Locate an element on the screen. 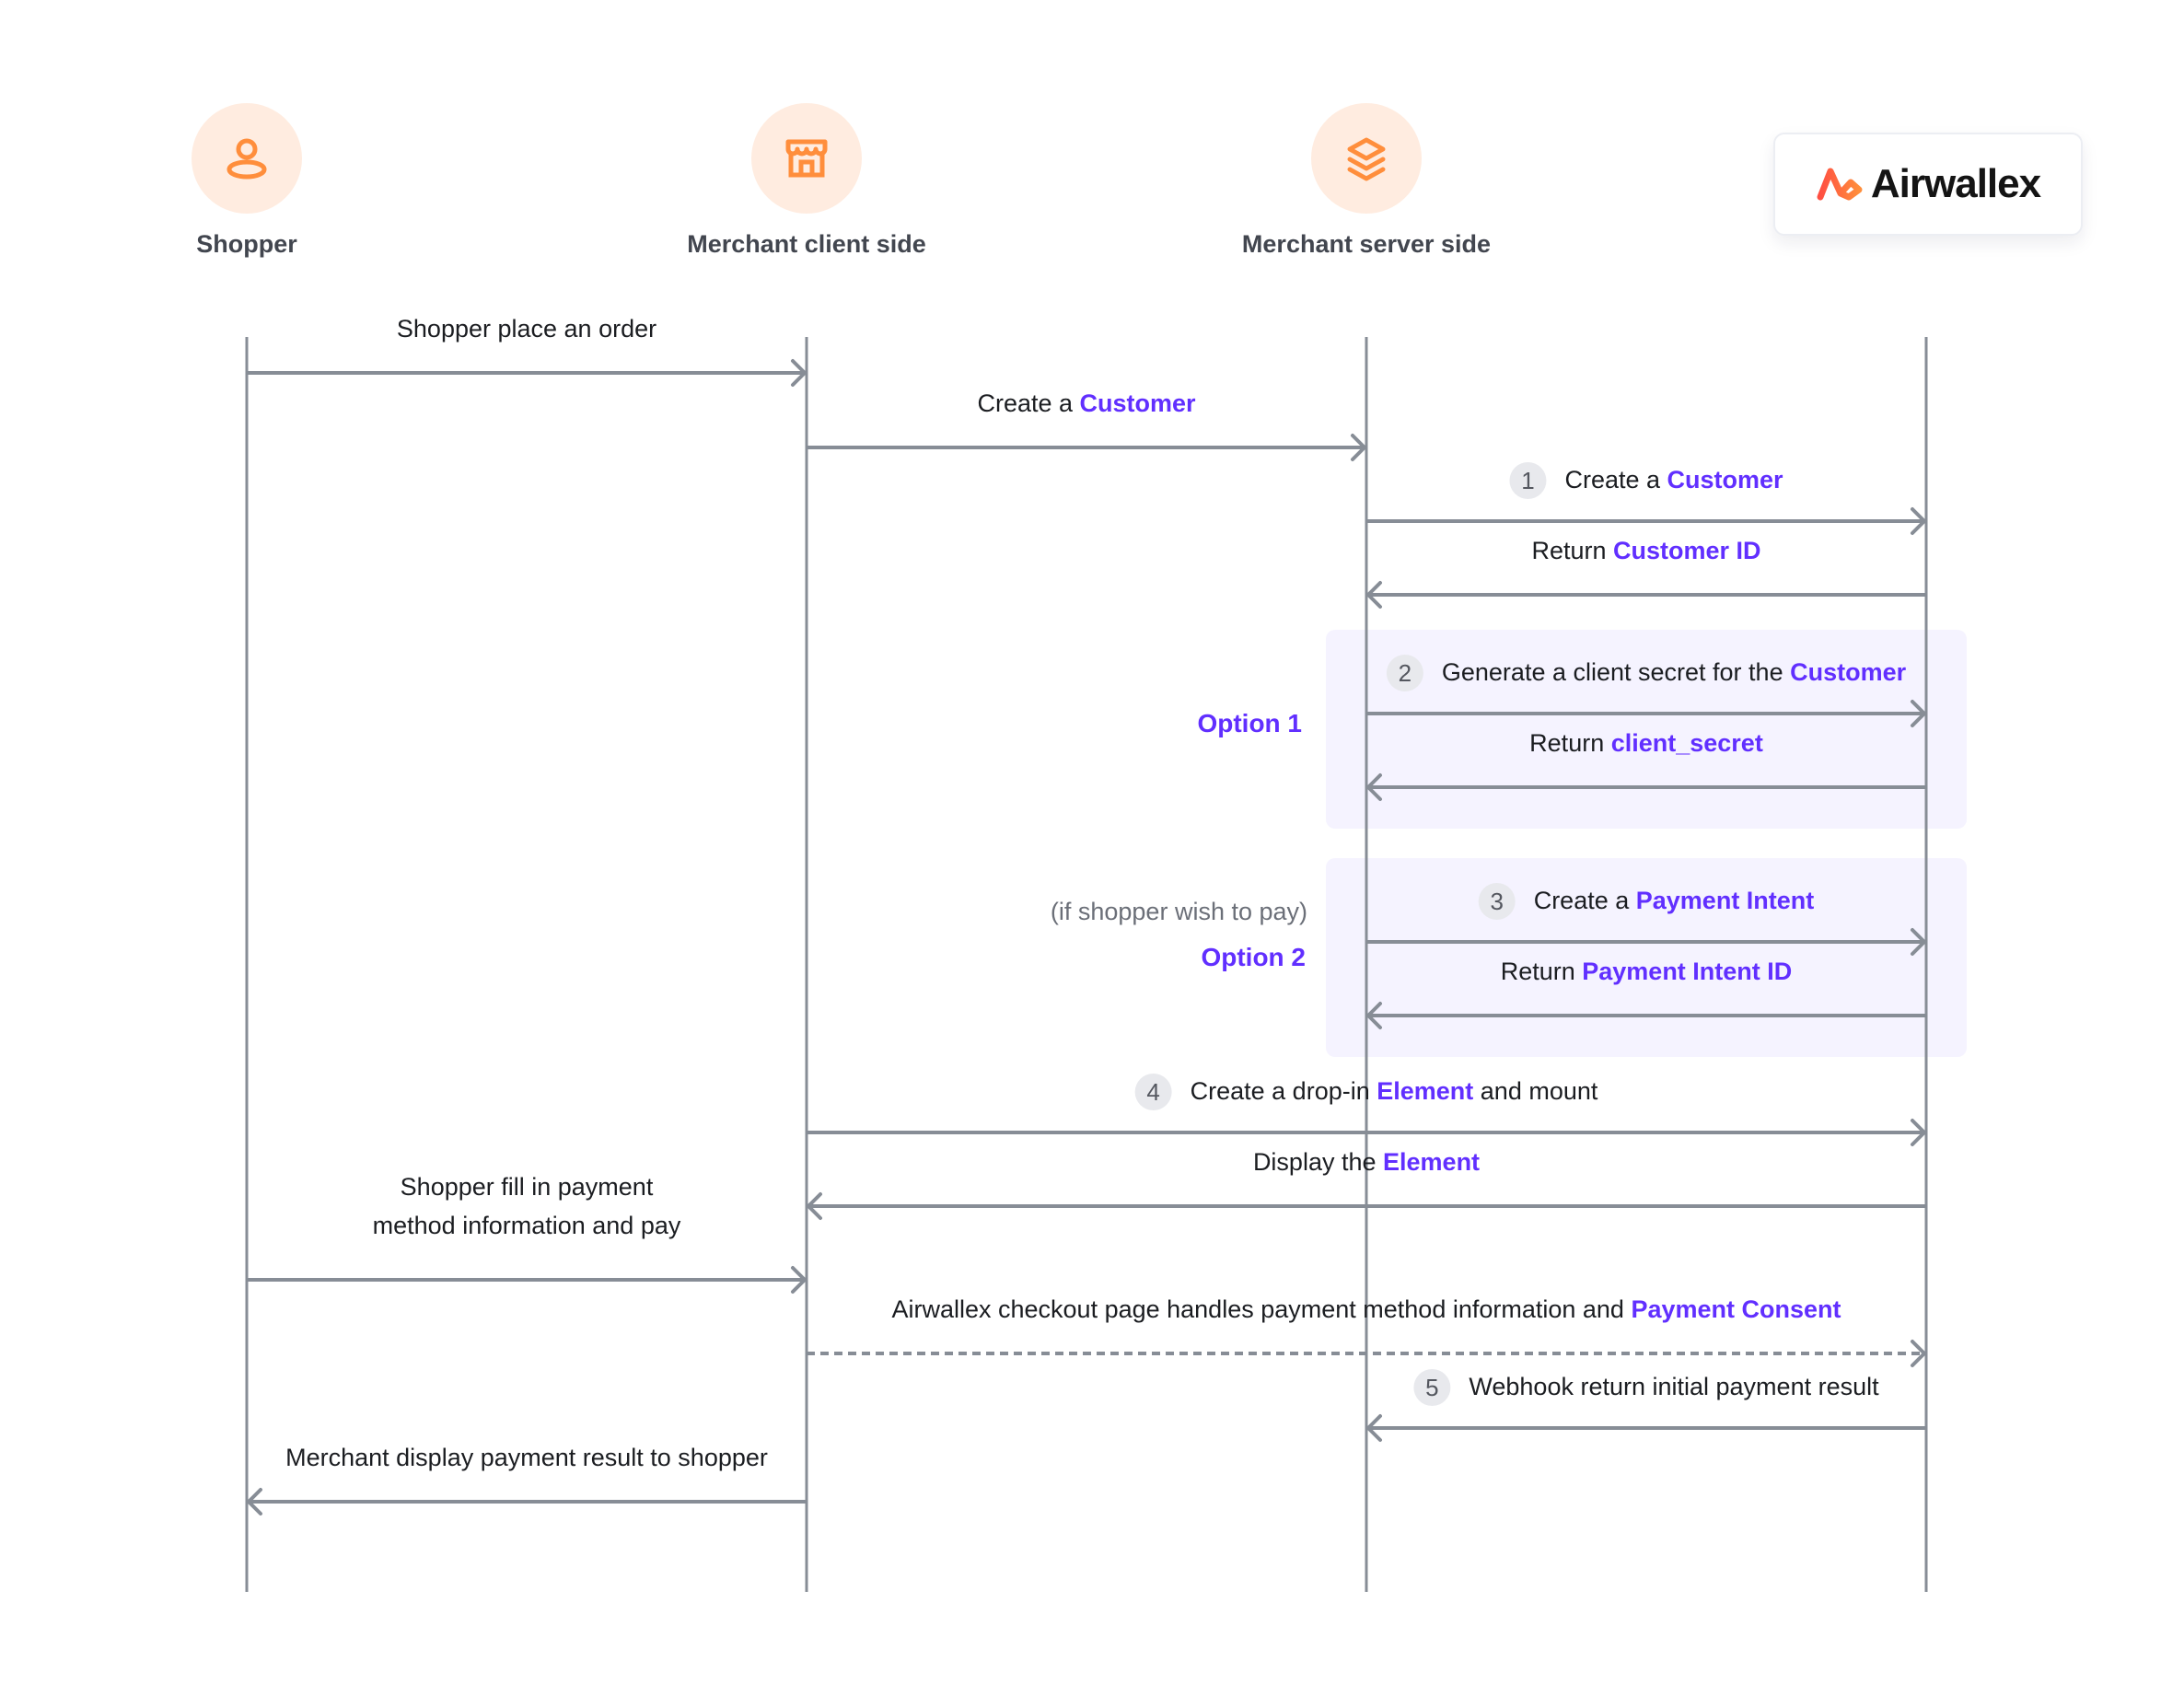  airwallex-logo-text: Airwallex is located at coordinates (1955, 183).